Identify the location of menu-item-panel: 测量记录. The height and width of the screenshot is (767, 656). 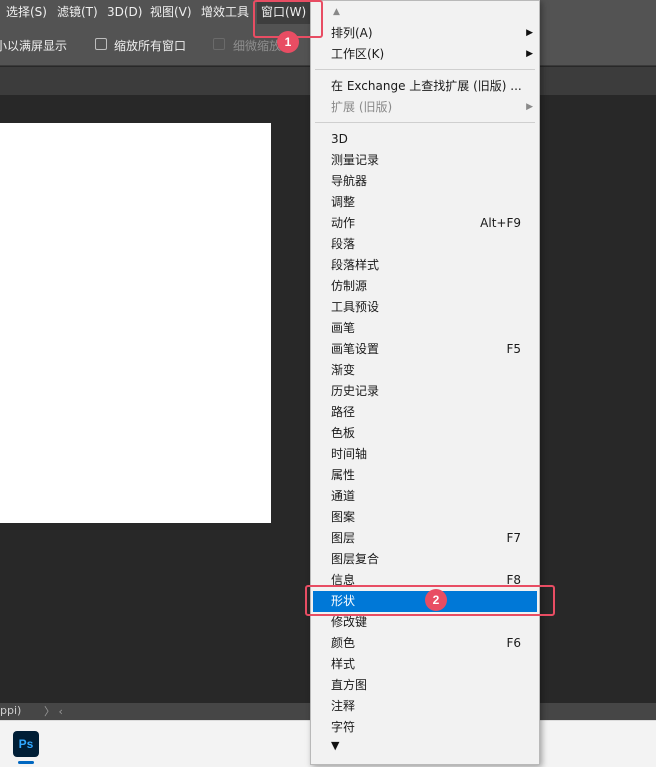
(425, 160).